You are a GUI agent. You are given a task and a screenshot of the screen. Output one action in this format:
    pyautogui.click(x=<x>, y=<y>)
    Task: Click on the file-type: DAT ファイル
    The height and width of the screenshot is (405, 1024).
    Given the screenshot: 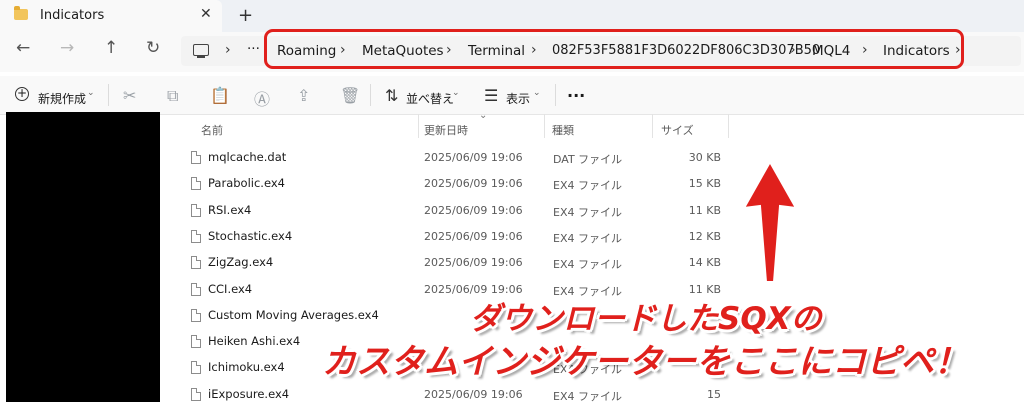 What is the action you would take?
    pyautogui.click(x=588, y=159)
    